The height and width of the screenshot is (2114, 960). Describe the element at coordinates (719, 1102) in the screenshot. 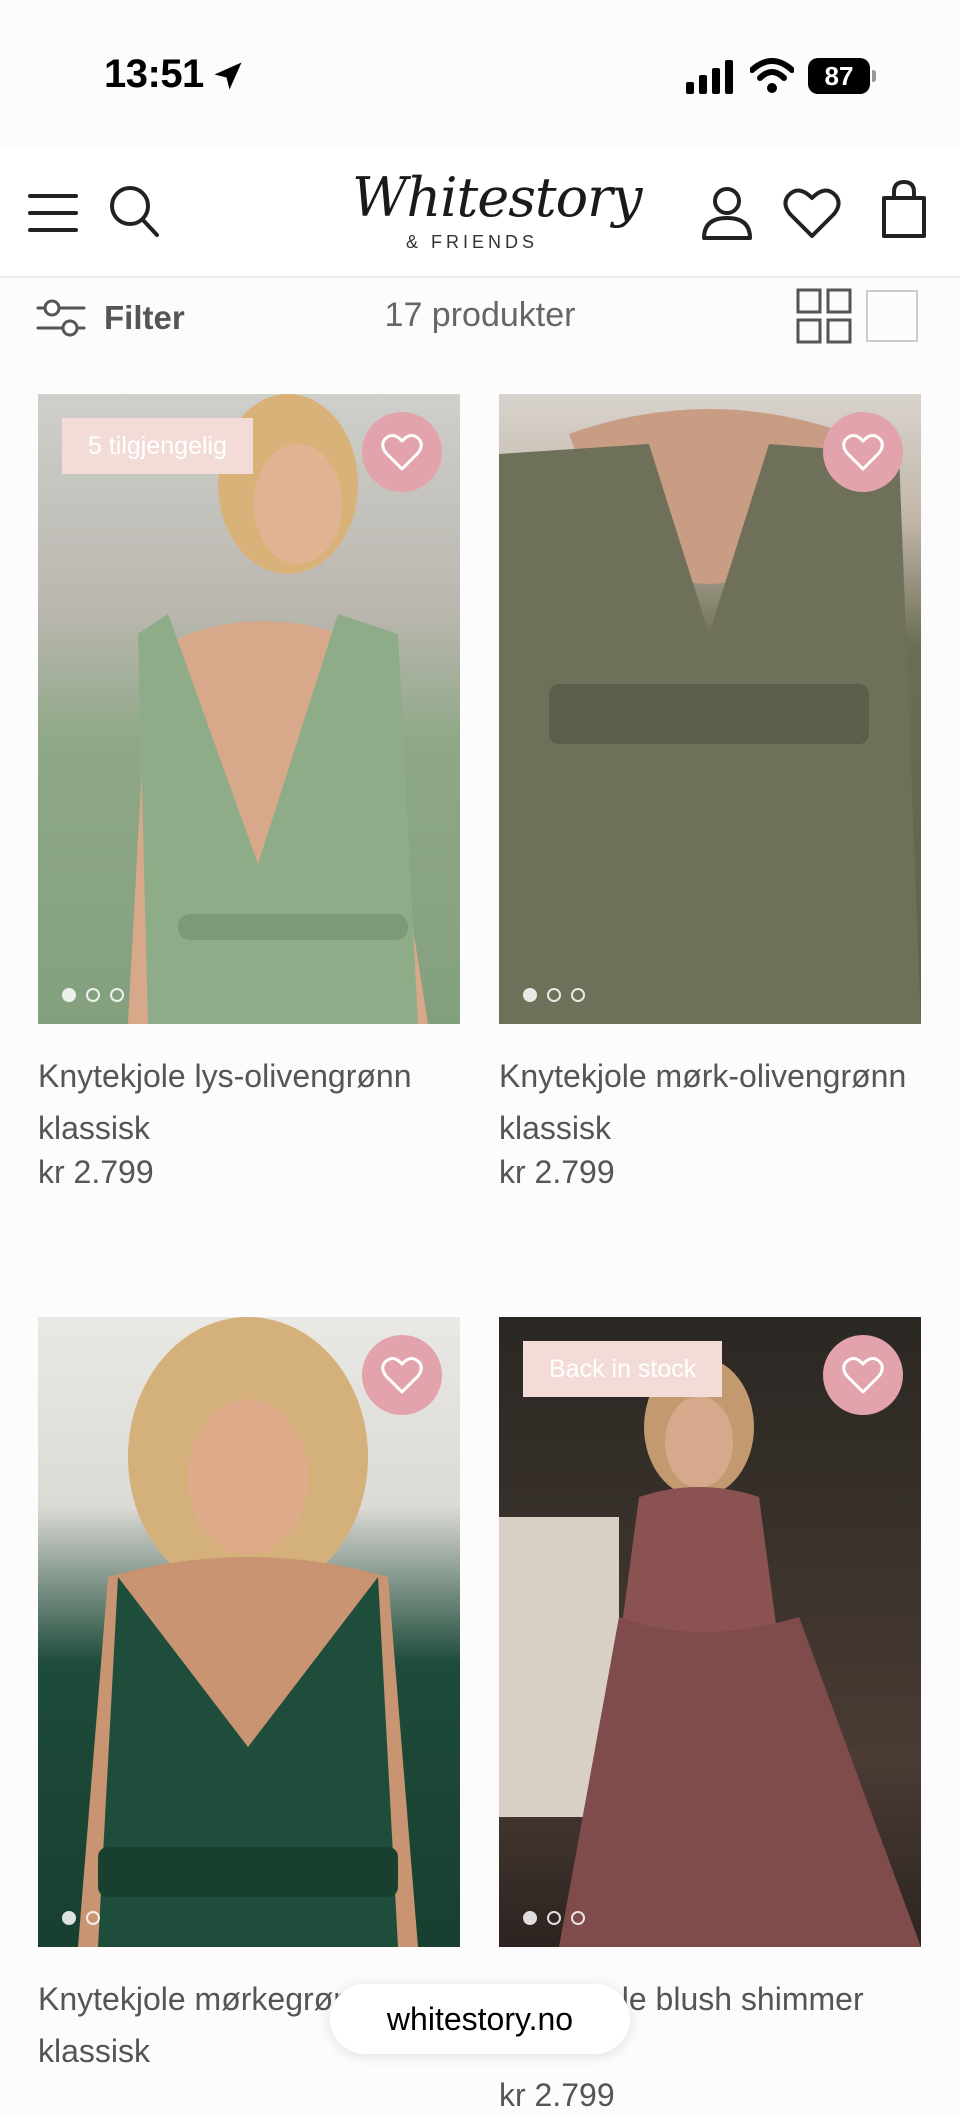

I see `product-name: Knytekjole mørk-olivengrønn klassisk` at that location.